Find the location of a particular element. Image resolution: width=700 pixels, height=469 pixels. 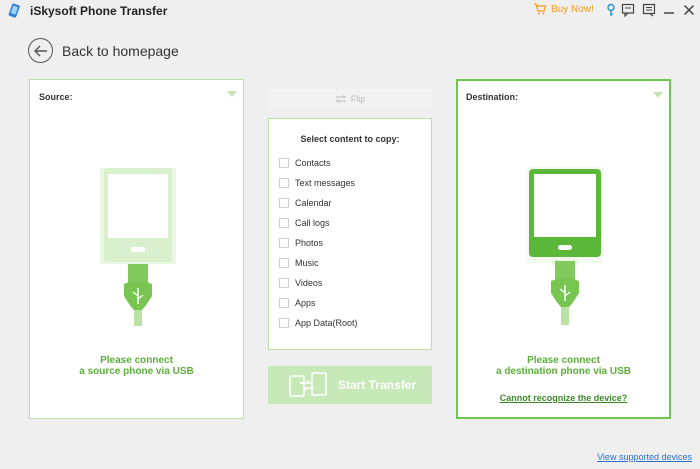

start-transfer-button: Start Transfer is located at coordinates (350, 385).